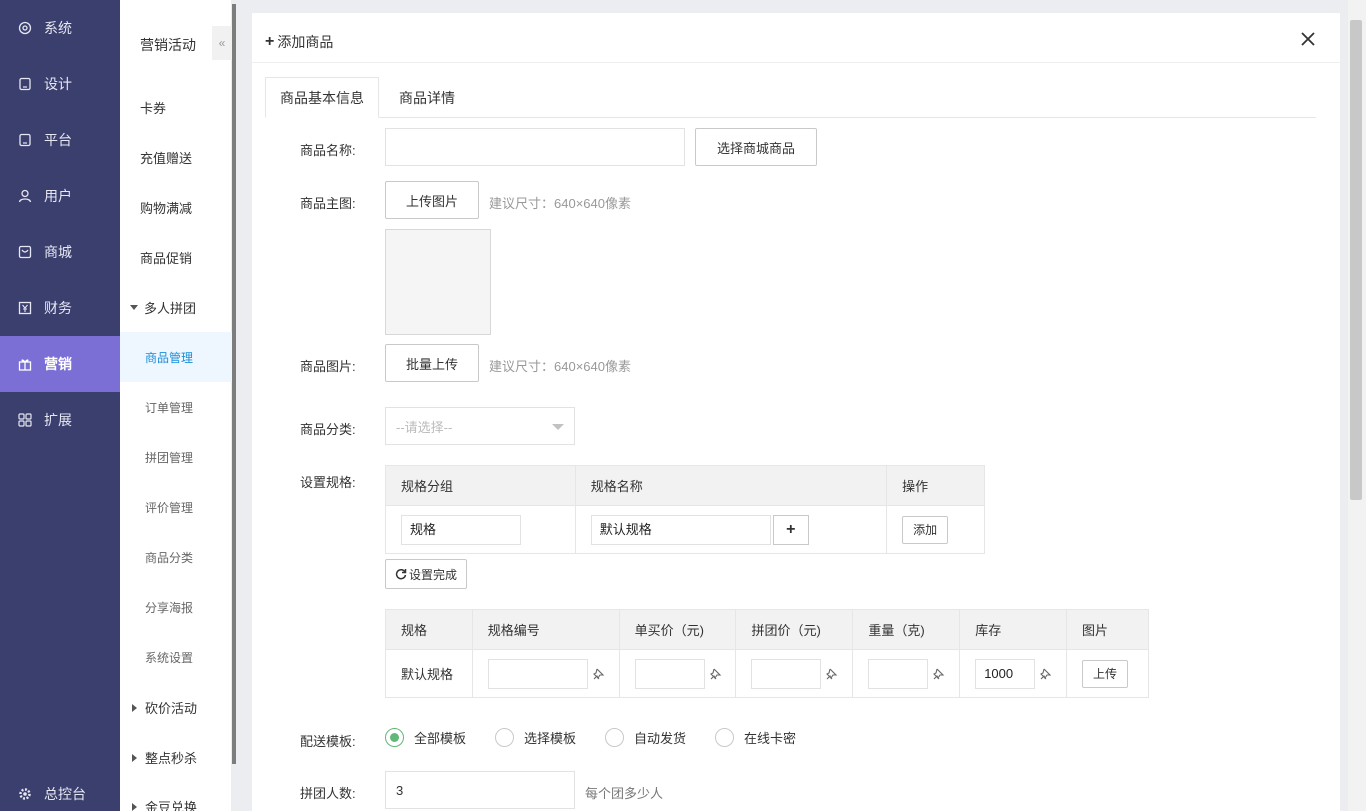  What do you see at coordinates (432, 200) in the screenshot?
I see `upload-image-button: 上传图片` at bounding box center [432, 200].